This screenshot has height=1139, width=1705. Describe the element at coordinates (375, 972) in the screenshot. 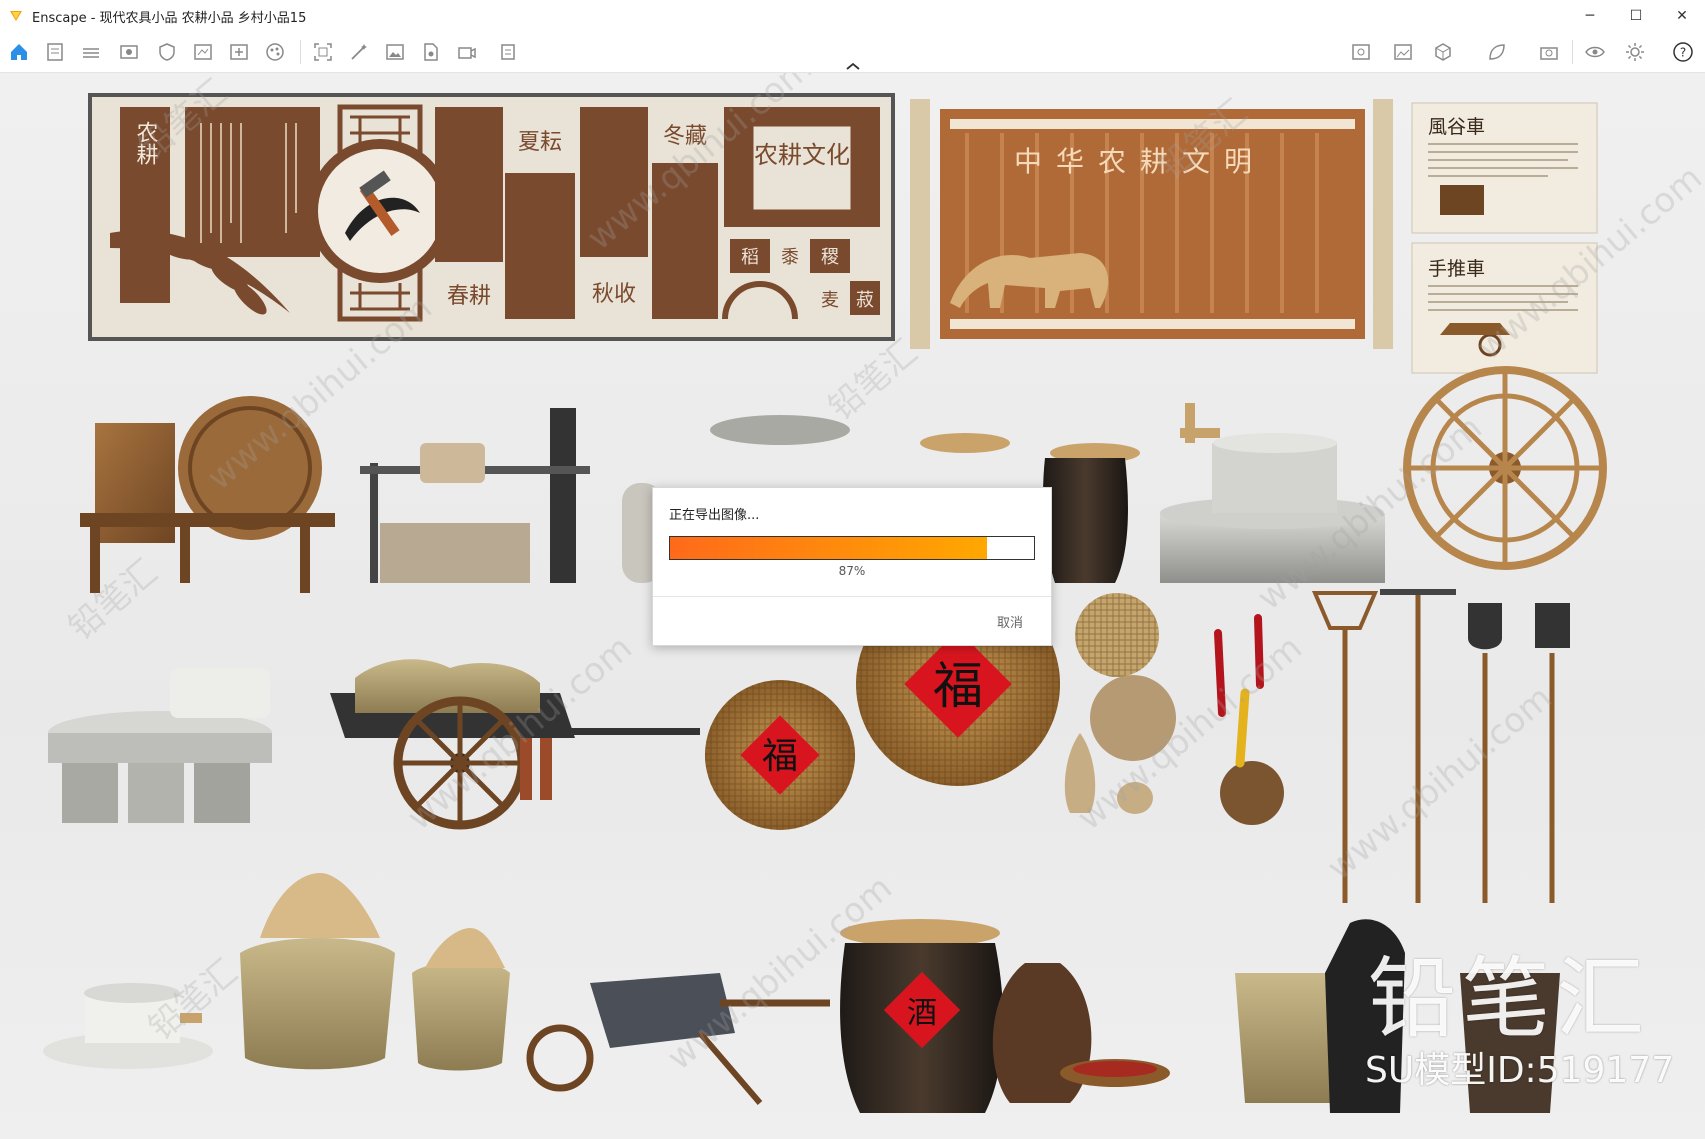

I see `grain-sacks` at that location.